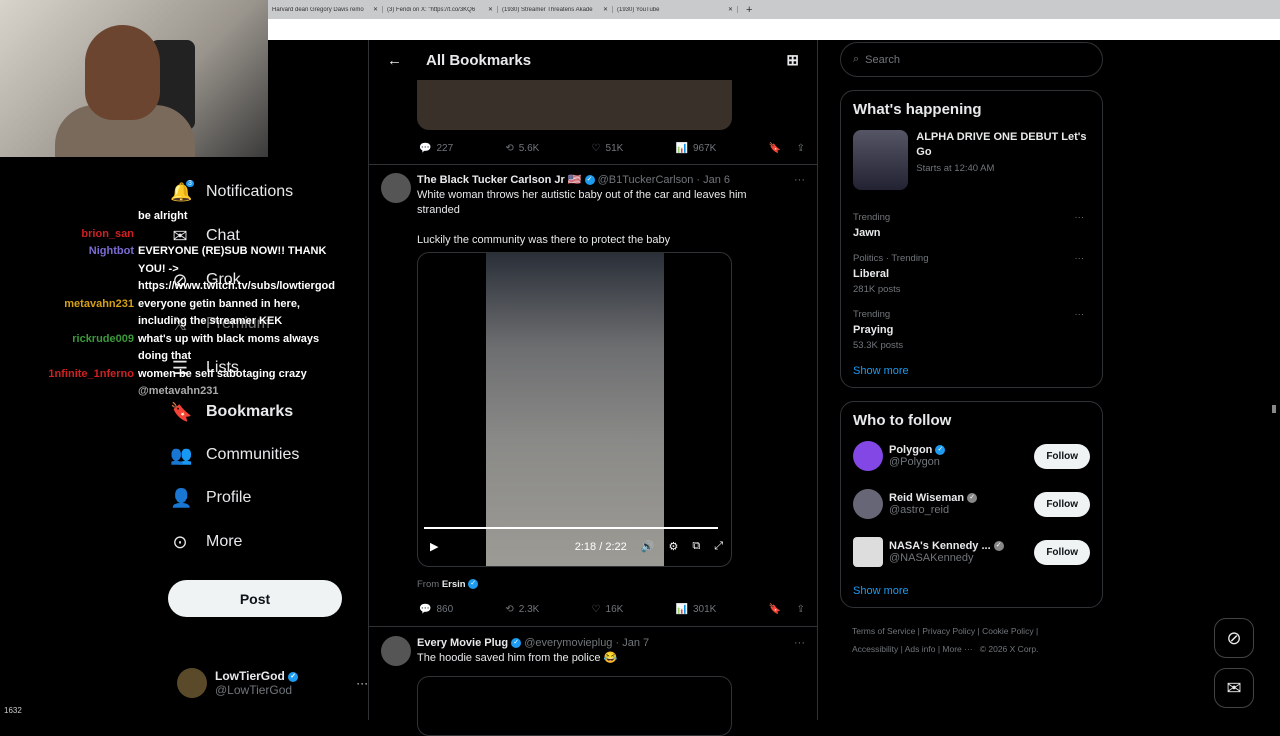 This screenshot has height=736, width=1280. Describe the element at coordinates (696, 148) in the screenshot. I see `views-button: 📊 967K` at that location.